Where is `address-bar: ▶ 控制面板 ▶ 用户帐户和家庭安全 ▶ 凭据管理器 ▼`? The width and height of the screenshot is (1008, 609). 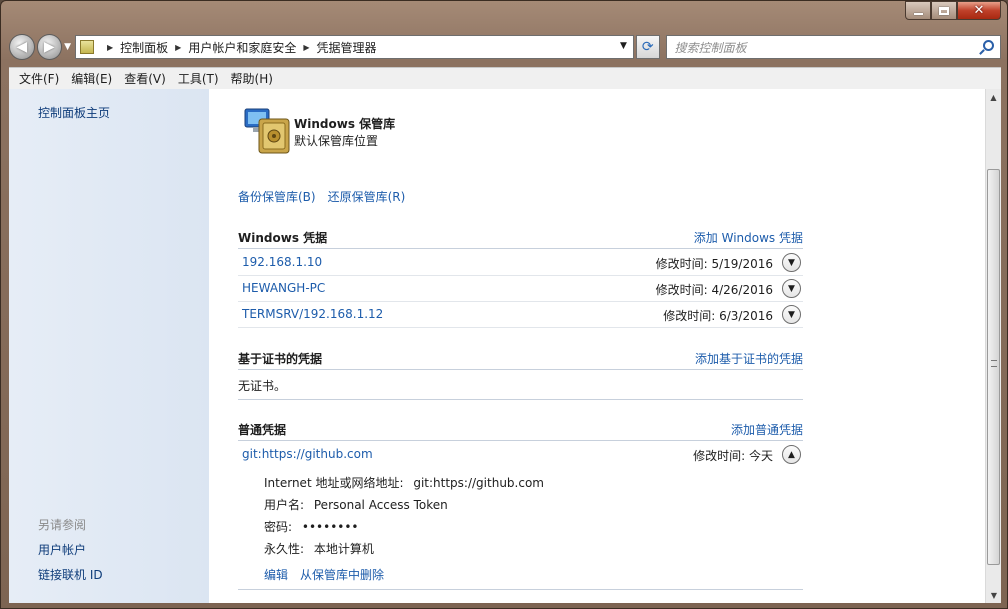 address-bar: ▶ 控制面板 ▶ 用户帐户和家庭安全 ▶ 凭据管理器 ▼ is located at coordinates (354, 47).